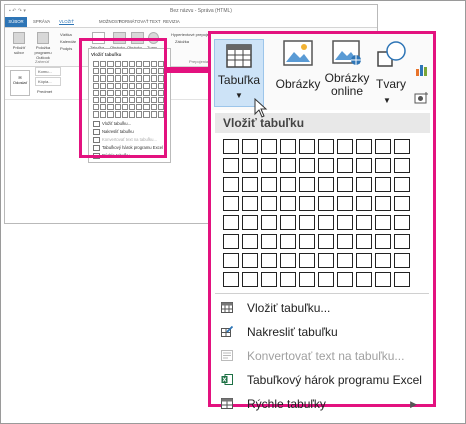 This screenshot has height=424, width=466. I want to click on menu-item-excel-spreadsheet: Tabuľkový hárok programu Excel, so click(324, 380).